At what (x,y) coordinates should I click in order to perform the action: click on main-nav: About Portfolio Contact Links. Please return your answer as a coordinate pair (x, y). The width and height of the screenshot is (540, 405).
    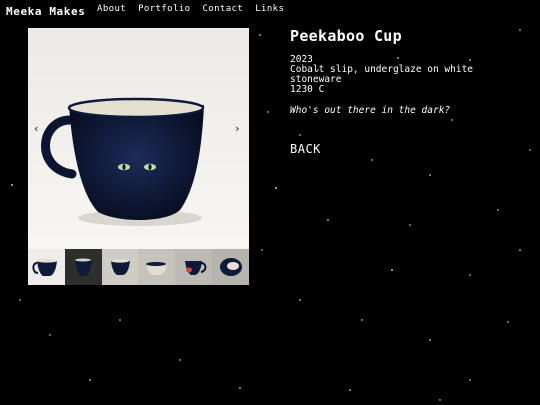
    Looking at the image, I should click on (190, 9).